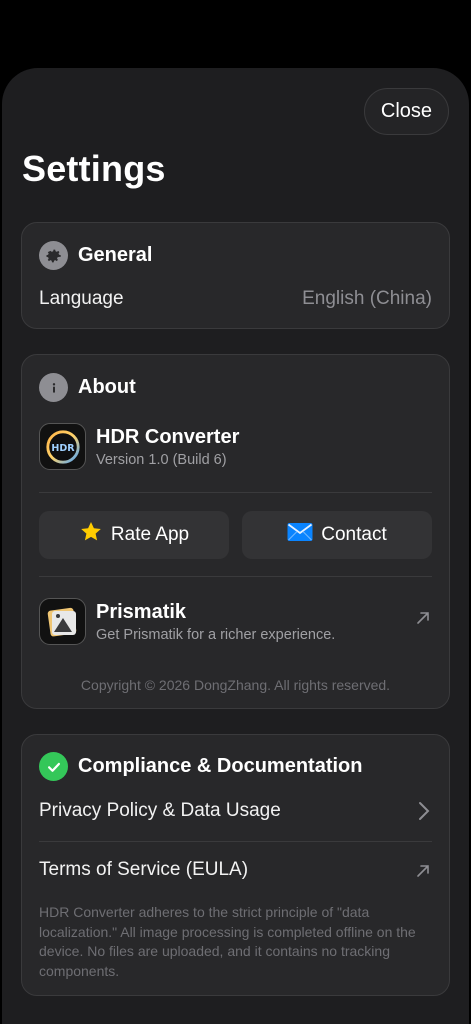 Image resolution: width=471 pixels, height=1024 pixels. I want to click on general-card: General Language English (China), so click(235, 275).